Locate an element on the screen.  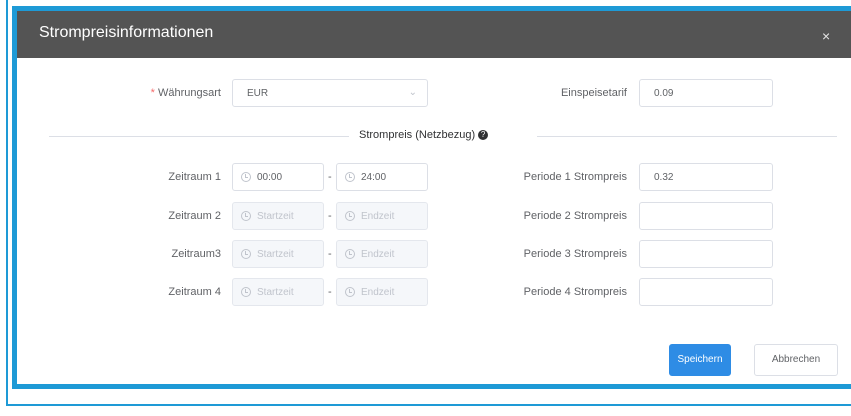
period-price-value: 0.32 is located at coordinates (664, 177).